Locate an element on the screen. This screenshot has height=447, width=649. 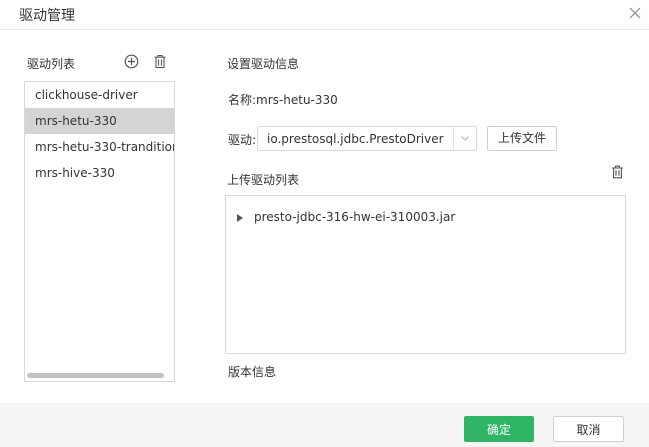
horizontal-scrollbar is located at coordinates (95, 375).